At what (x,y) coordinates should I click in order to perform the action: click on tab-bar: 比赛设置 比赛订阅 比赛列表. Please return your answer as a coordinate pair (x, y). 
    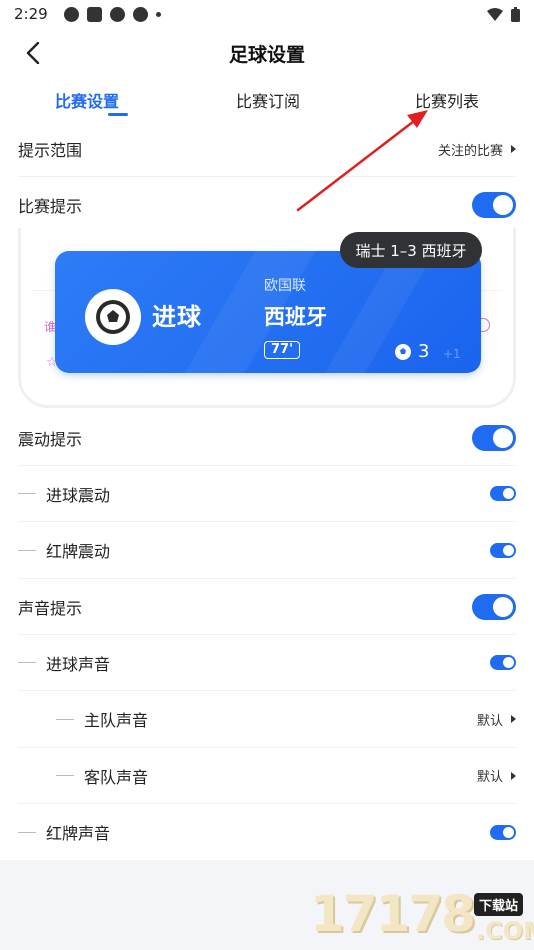
    Looking at the image, I should click on (267, 102).